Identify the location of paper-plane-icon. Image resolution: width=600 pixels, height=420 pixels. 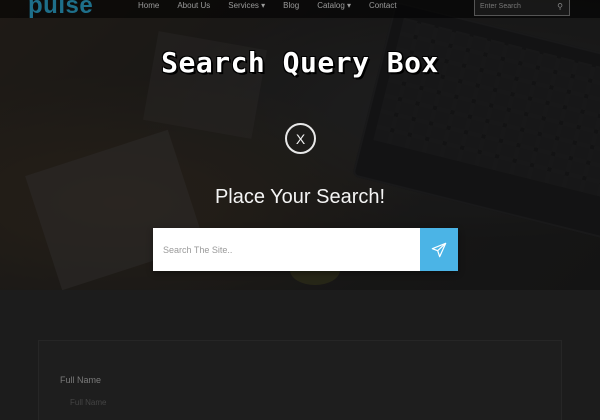
(439, 249).